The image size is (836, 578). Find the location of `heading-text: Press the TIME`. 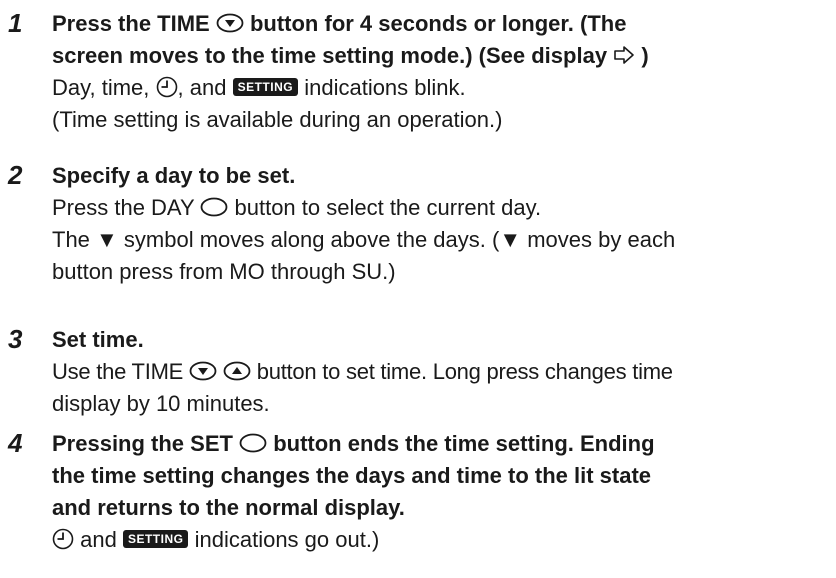

heading-text: Press the TIME is located at coordinates (131, 23).